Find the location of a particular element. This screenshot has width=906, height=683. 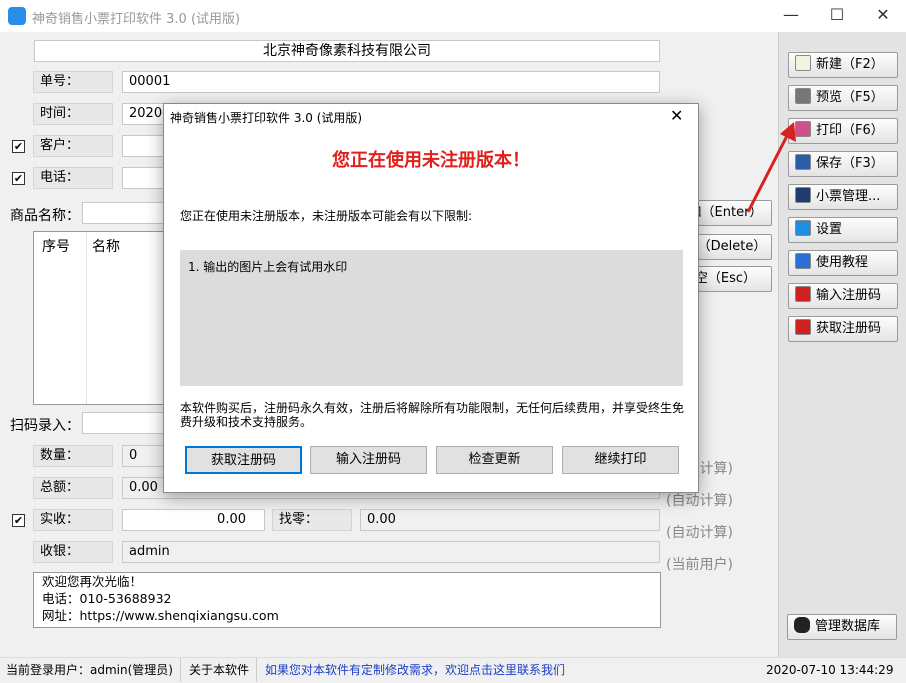

sidebar-button-8: 获取注册码 is located at coordinates (843, 329).